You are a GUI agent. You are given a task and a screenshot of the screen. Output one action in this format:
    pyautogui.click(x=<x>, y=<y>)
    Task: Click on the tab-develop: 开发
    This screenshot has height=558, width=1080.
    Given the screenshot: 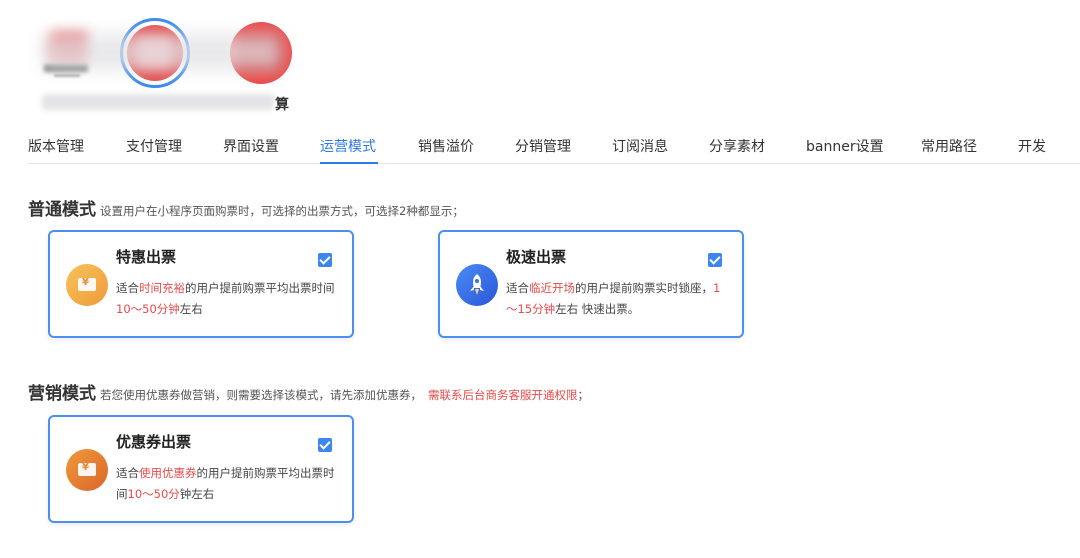 What is the action you would take?
    pyautogui.click(x=1032, y=146)
    